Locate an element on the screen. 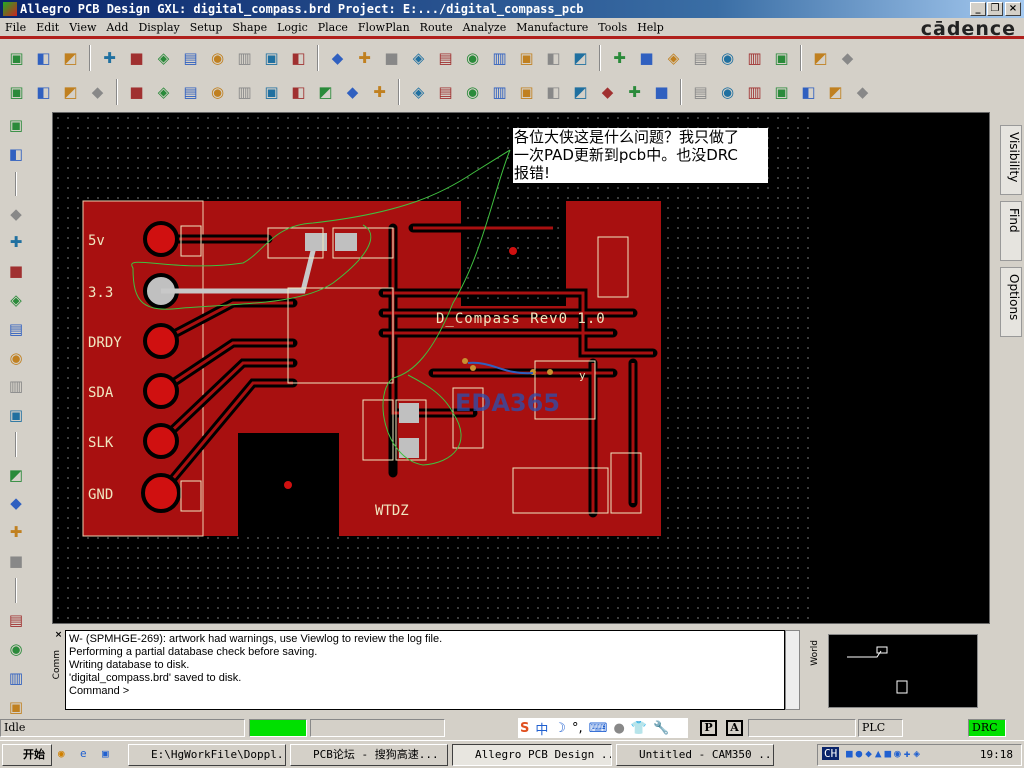 The height and width of the screenshot is (768, 1024). language-indicator: CH is located at coordinates (831, 753).